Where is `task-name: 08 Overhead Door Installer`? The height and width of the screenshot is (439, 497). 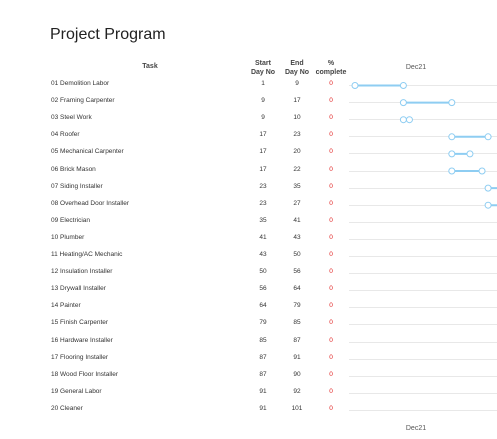
task-name: 08 Overhead Door Installer is located at coordinates (90, 203).